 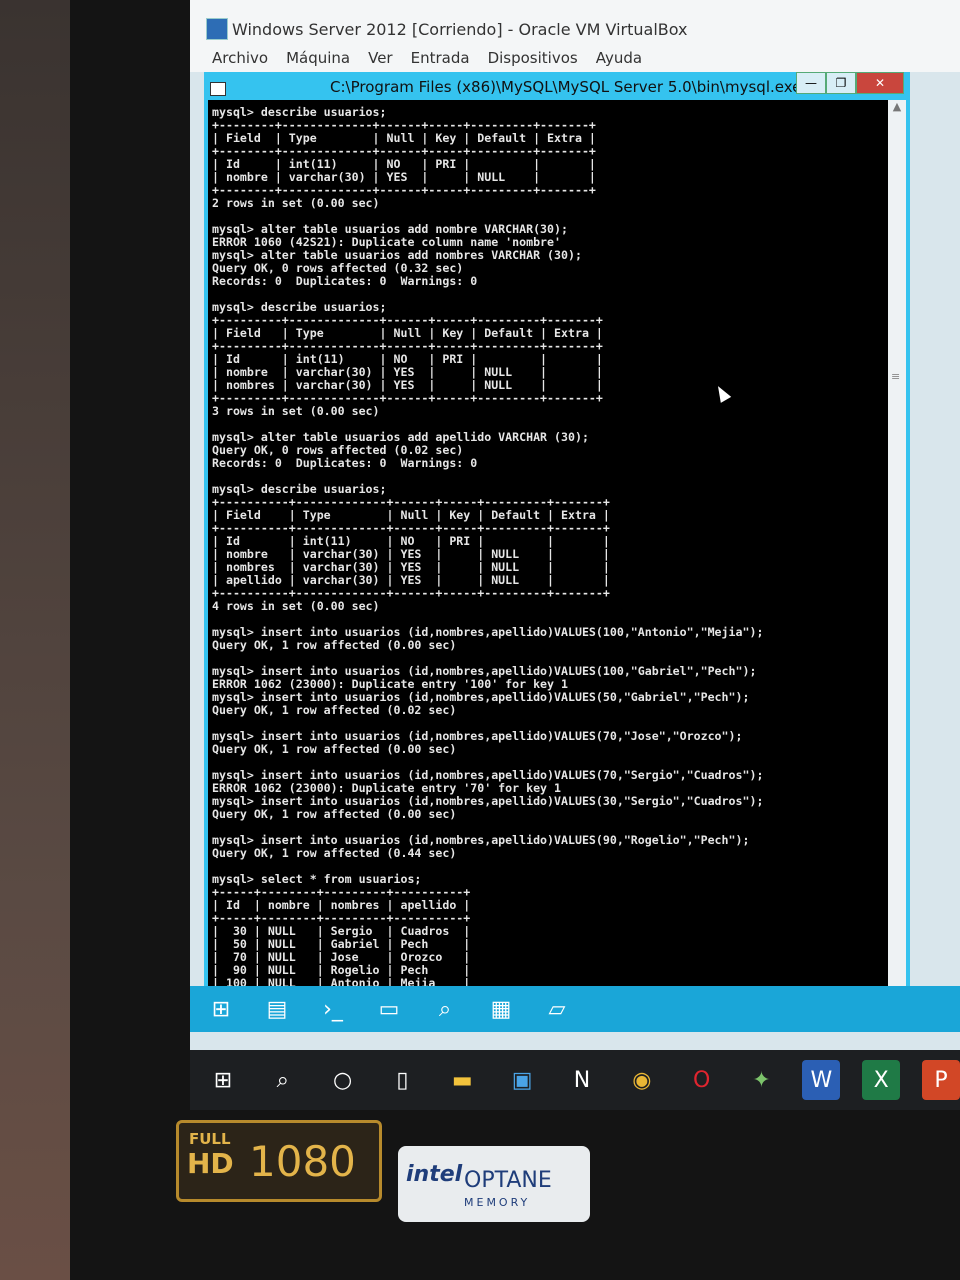 What do you see at coordinates (533, 58) in the screenshot?
I see `menu-dispositivos: Dispositivos` at bounding box center [533, 58].